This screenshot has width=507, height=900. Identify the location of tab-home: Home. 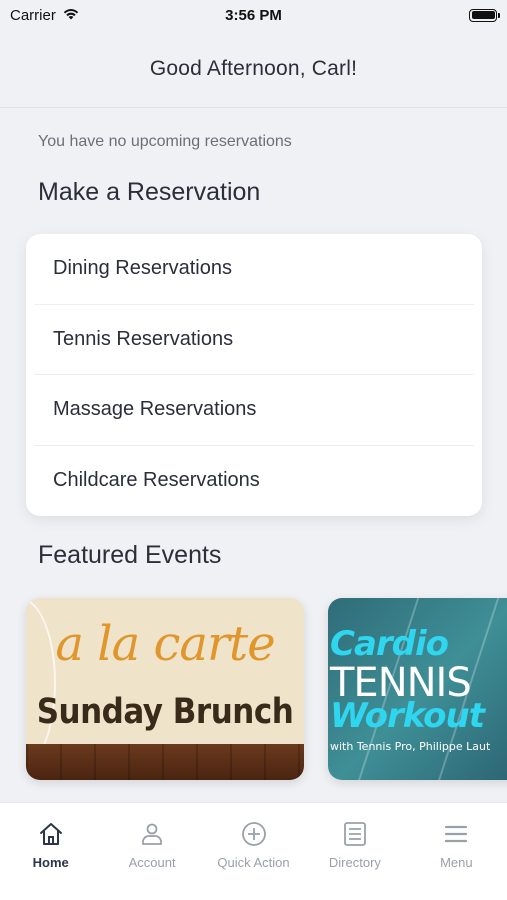
(50, 851).